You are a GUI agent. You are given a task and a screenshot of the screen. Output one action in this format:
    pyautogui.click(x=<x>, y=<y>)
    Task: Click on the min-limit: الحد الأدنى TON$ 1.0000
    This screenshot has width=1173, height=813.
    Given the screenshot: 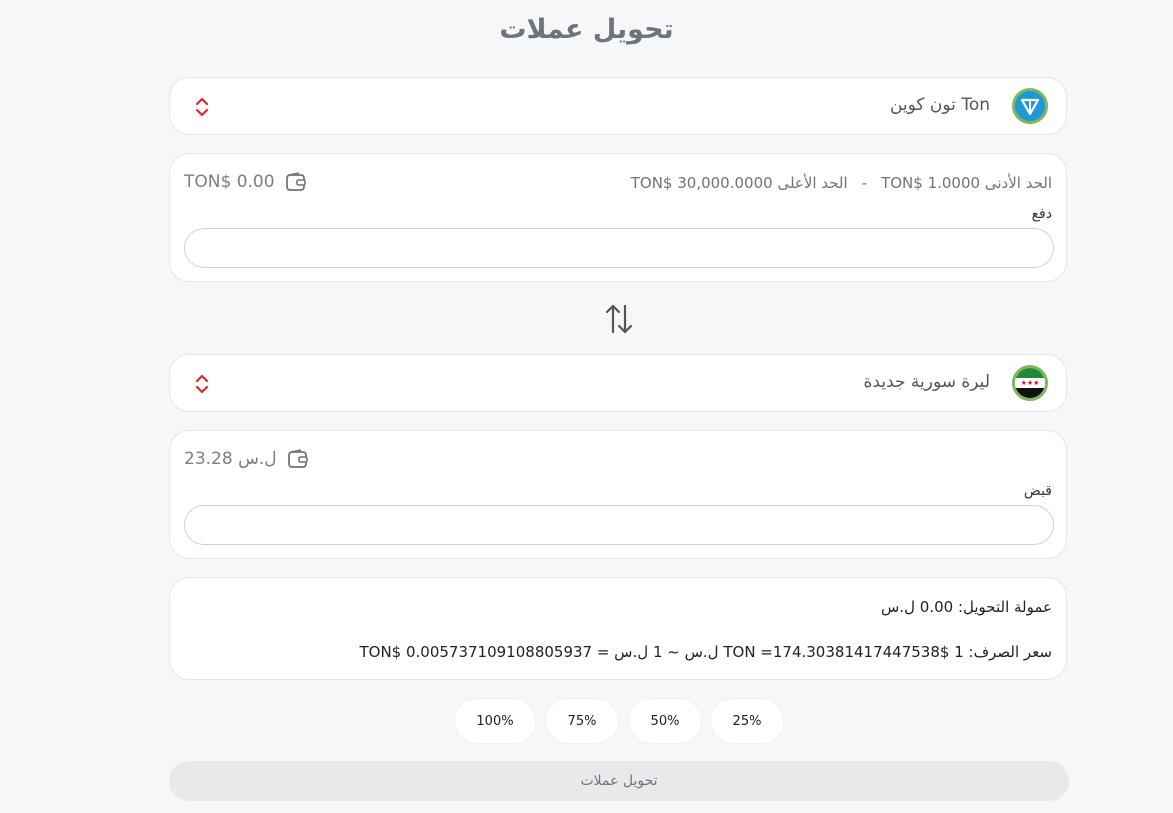 What is the action you would take?
    pyautogui.click(x=966, y=183)
    